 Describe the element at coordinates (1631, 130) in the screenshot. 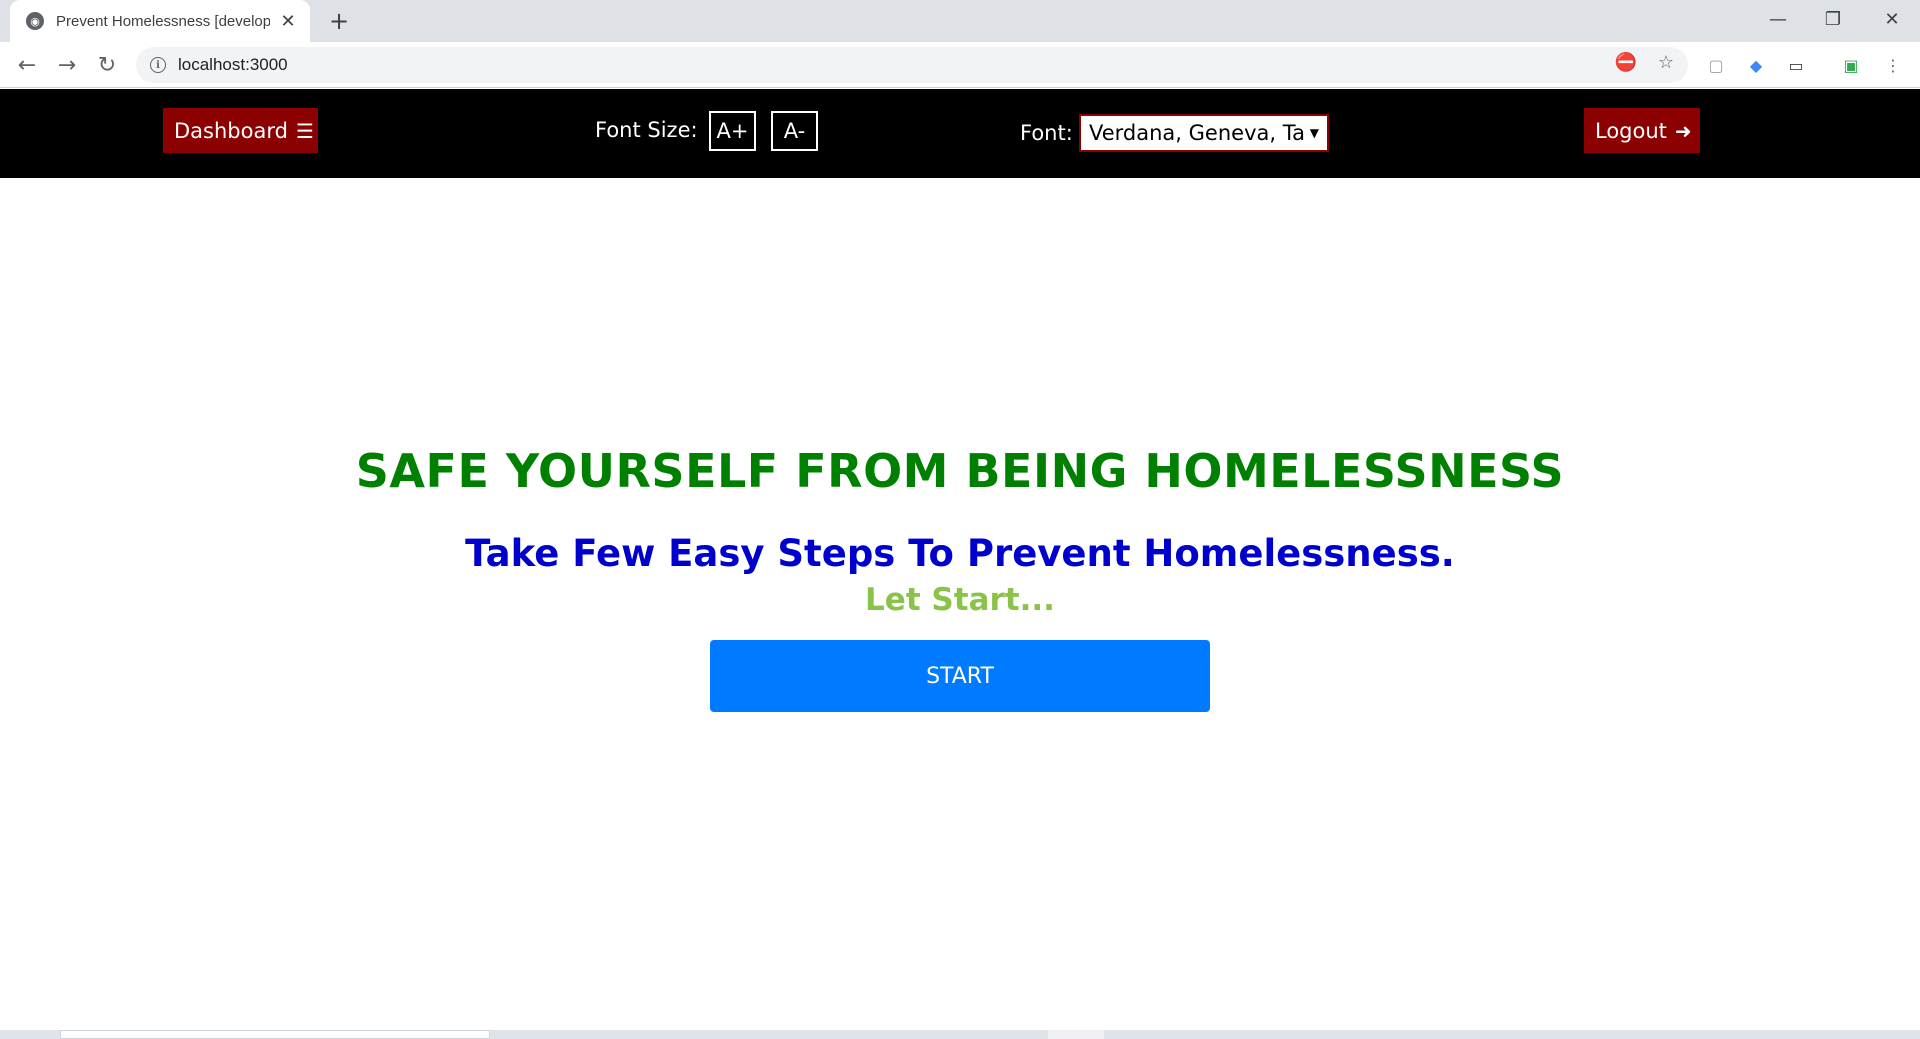

I see `logout-label: Logout` at that location.